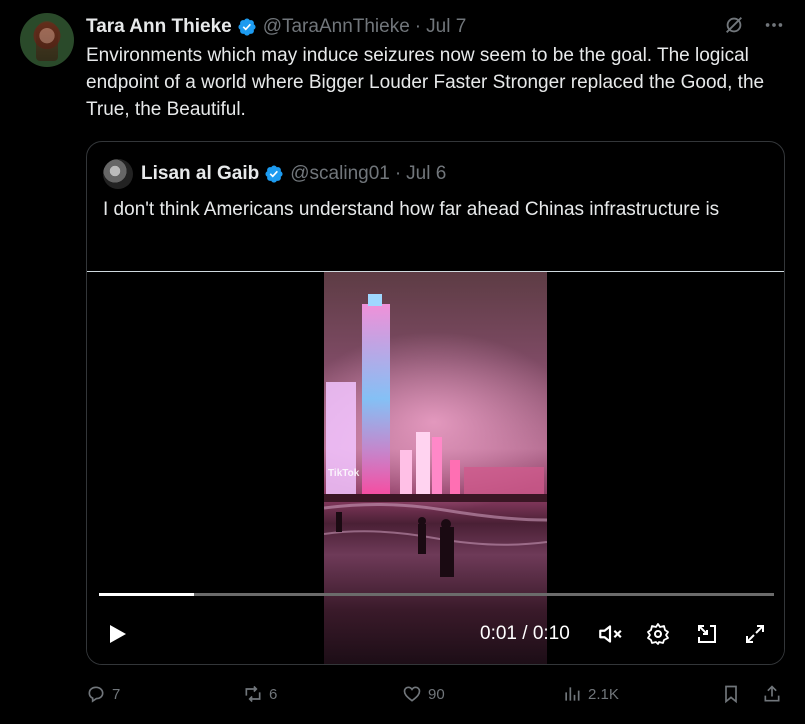 The height and width of the screenshot is (724, 805). I want to click on quoted-avatar, so click(118, 174).